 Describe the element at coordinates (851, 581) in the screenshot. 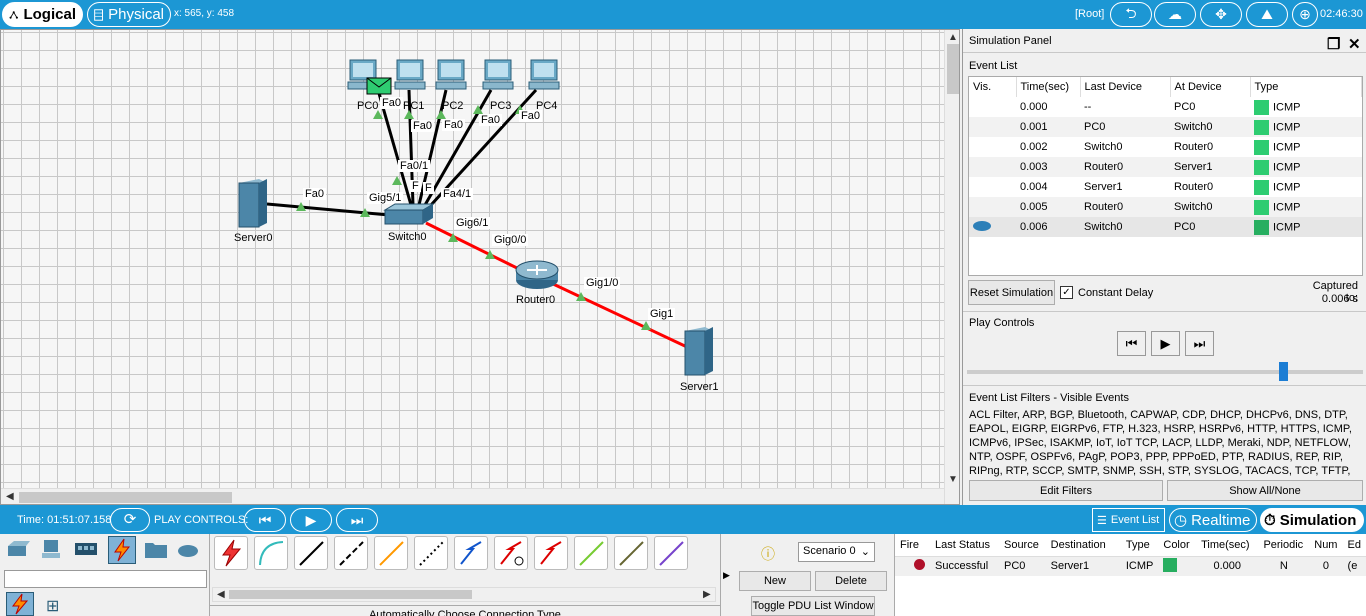

I see `delete-scenario-button: Delete` at that location.